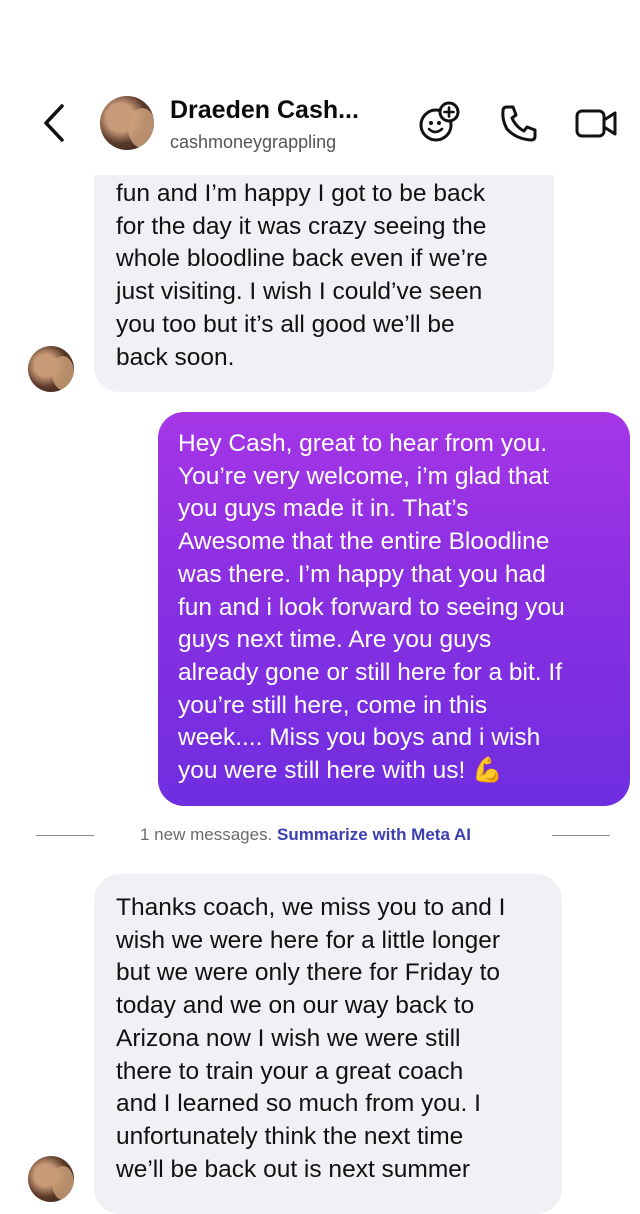 Image resolution: width=640 pixels, height=1214 pixels. What do you see at coordinates (308, 973) in the screenshot?
I see `message-line: but we were only there for Friday to` at bounding box center [308, 973].